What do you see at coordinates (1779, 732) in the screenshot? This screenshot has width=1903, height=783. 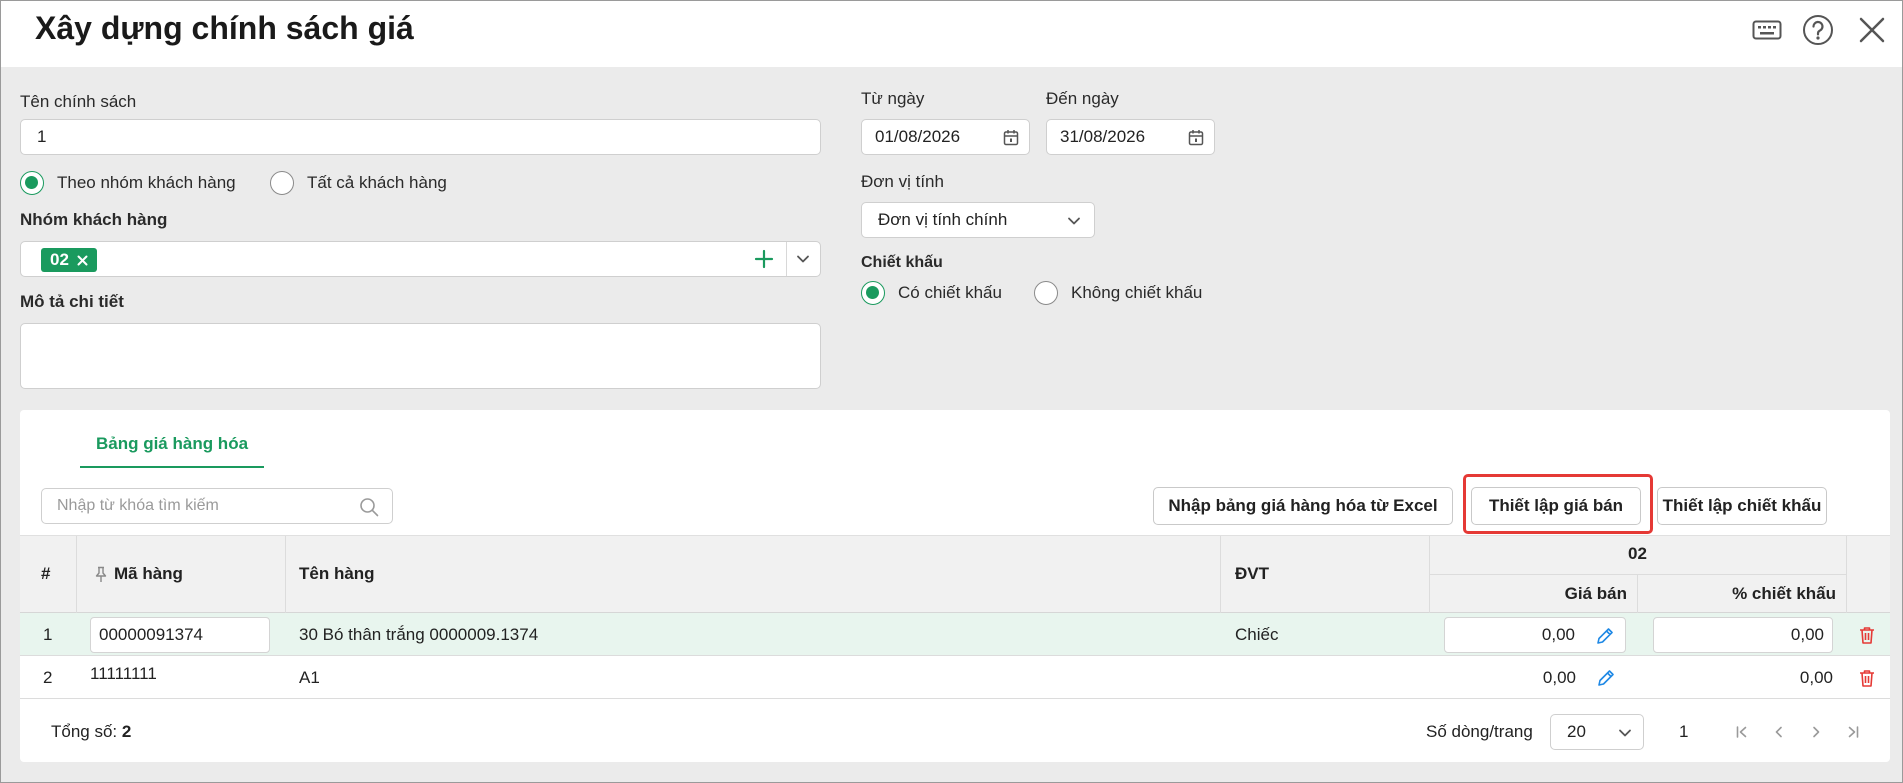 I see `prev-page-icon` at bounding box center [1779, 732].